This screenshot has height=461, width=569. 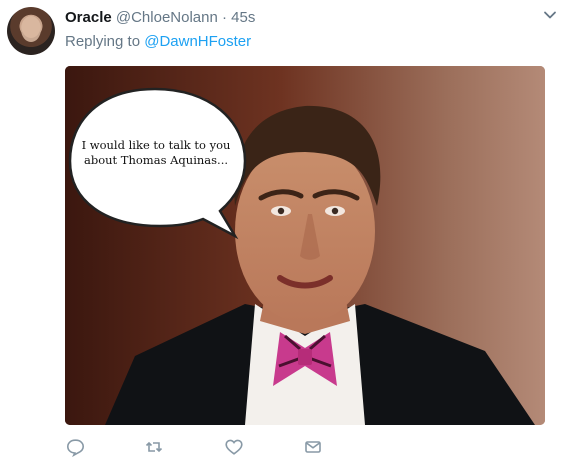 I want to click on reply-icon, so click(x=75, y=447).